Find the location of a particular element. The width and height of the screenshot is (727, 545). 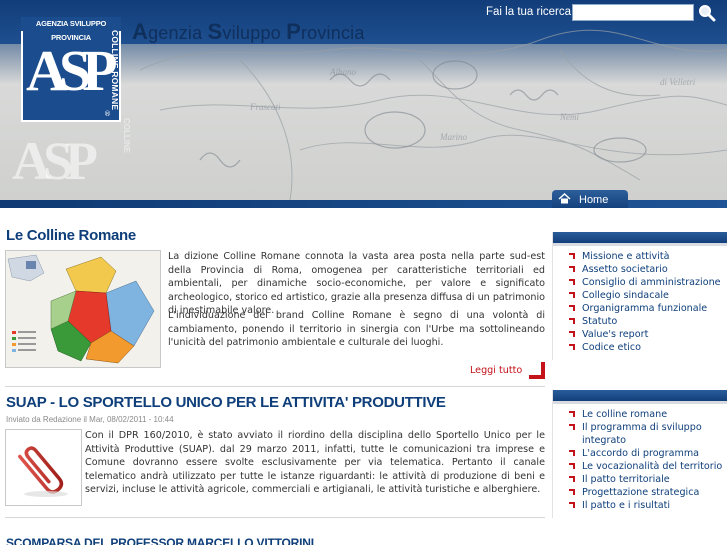

sidebar-item: Statuto is located at coordinates (640, 321).